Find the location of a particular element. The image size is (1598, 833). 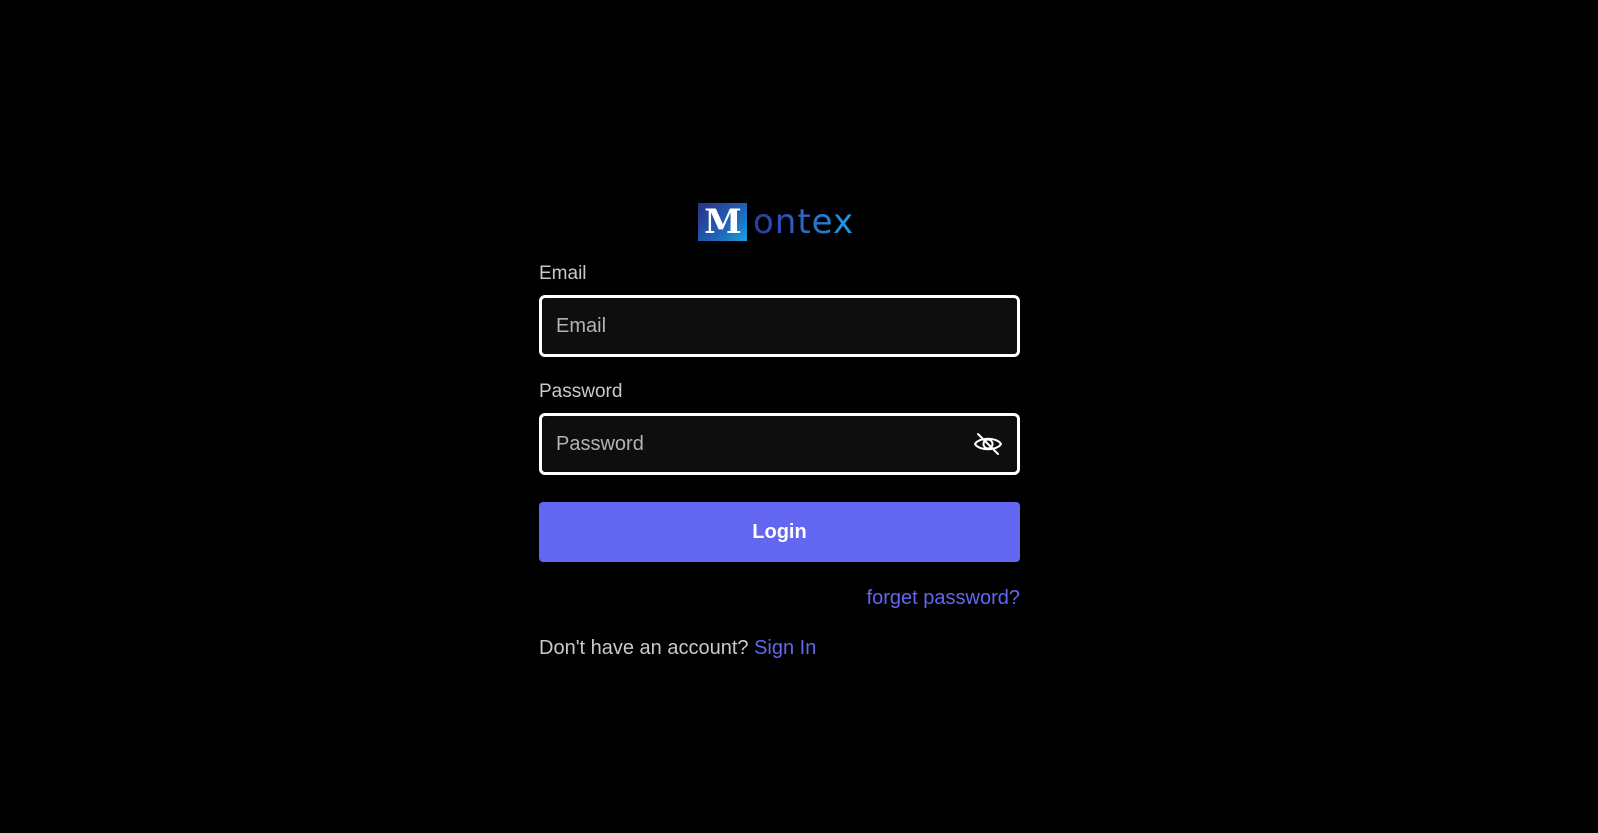

forgot-password-link: forget password? is located at coordinates (943, 598).